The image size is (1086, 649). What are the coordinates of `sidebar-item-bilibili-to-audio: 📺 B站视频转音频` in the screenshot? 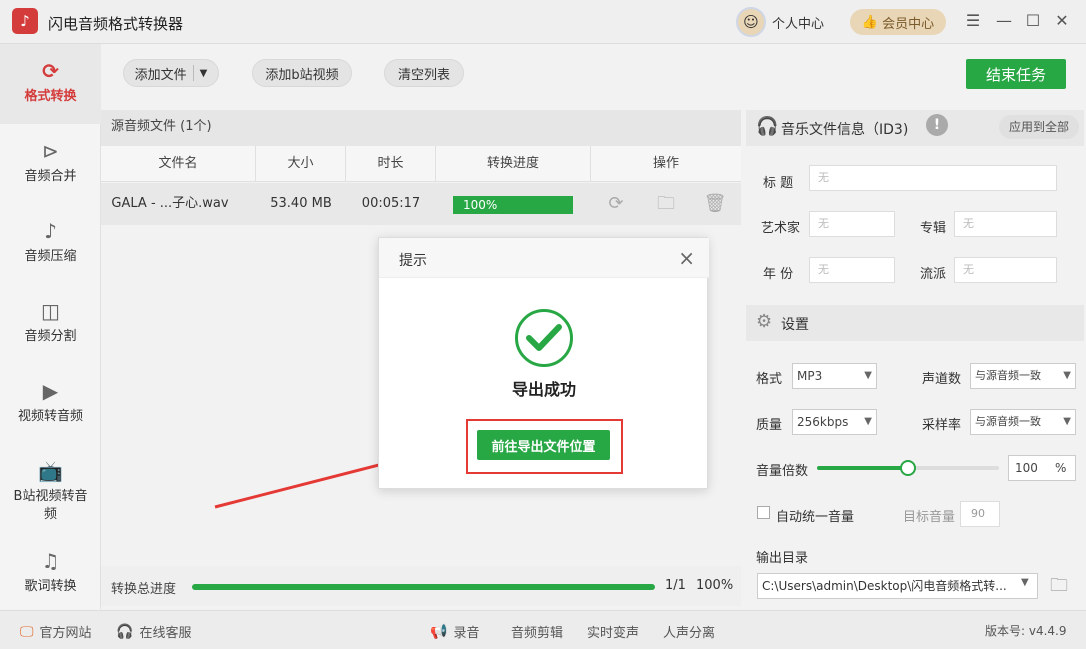 It's located at (50, 489).